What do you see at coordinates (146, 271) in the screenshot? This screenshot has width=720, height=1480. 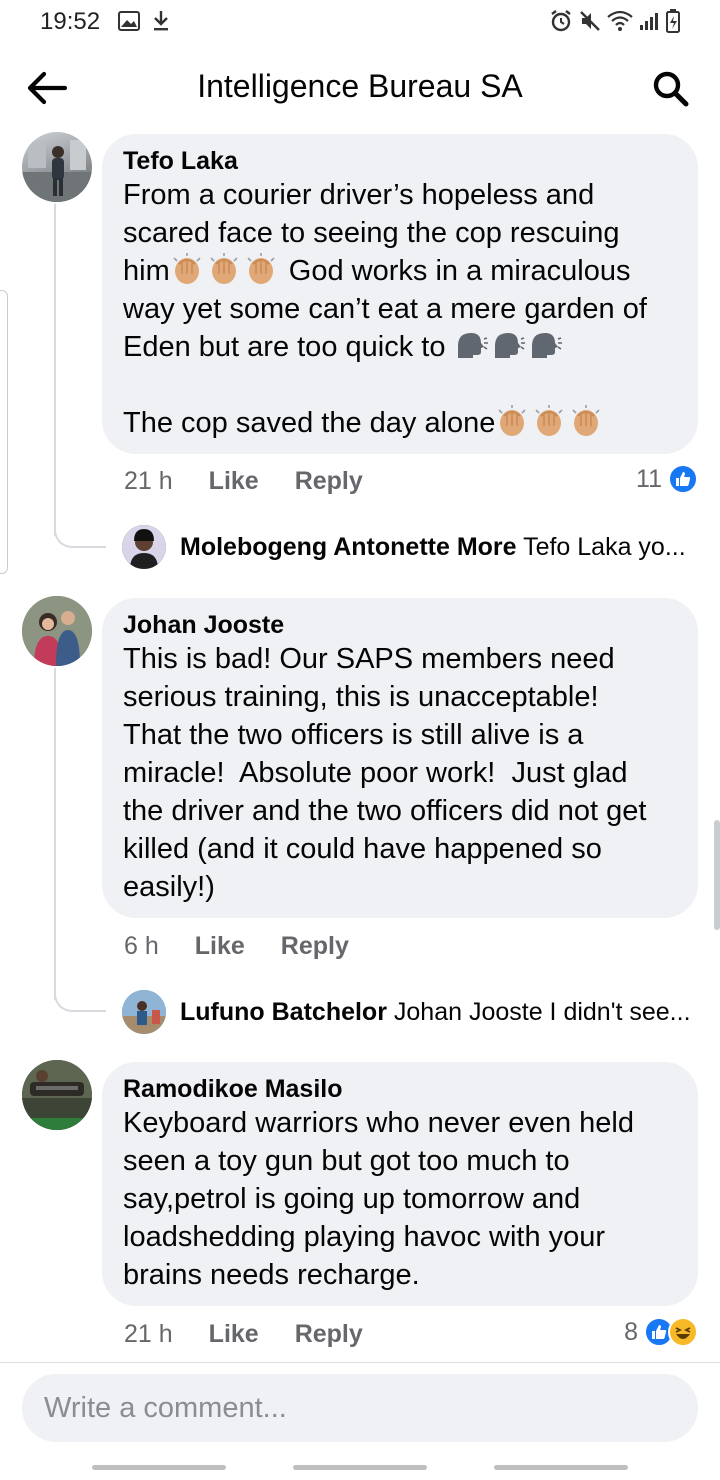 I see `comment-line: him` at bounding box center [146, 271].